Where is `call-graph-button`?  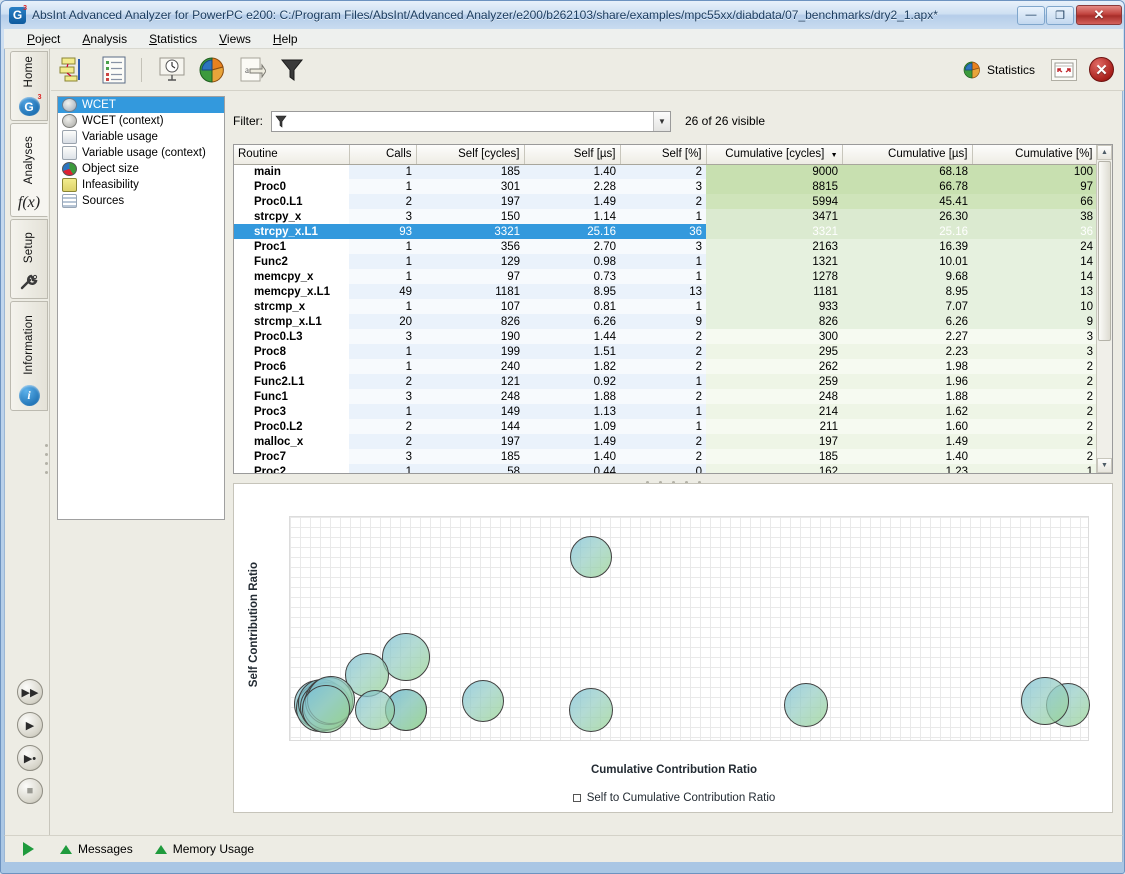
call-graph-button is located at coordinates (74, 70).